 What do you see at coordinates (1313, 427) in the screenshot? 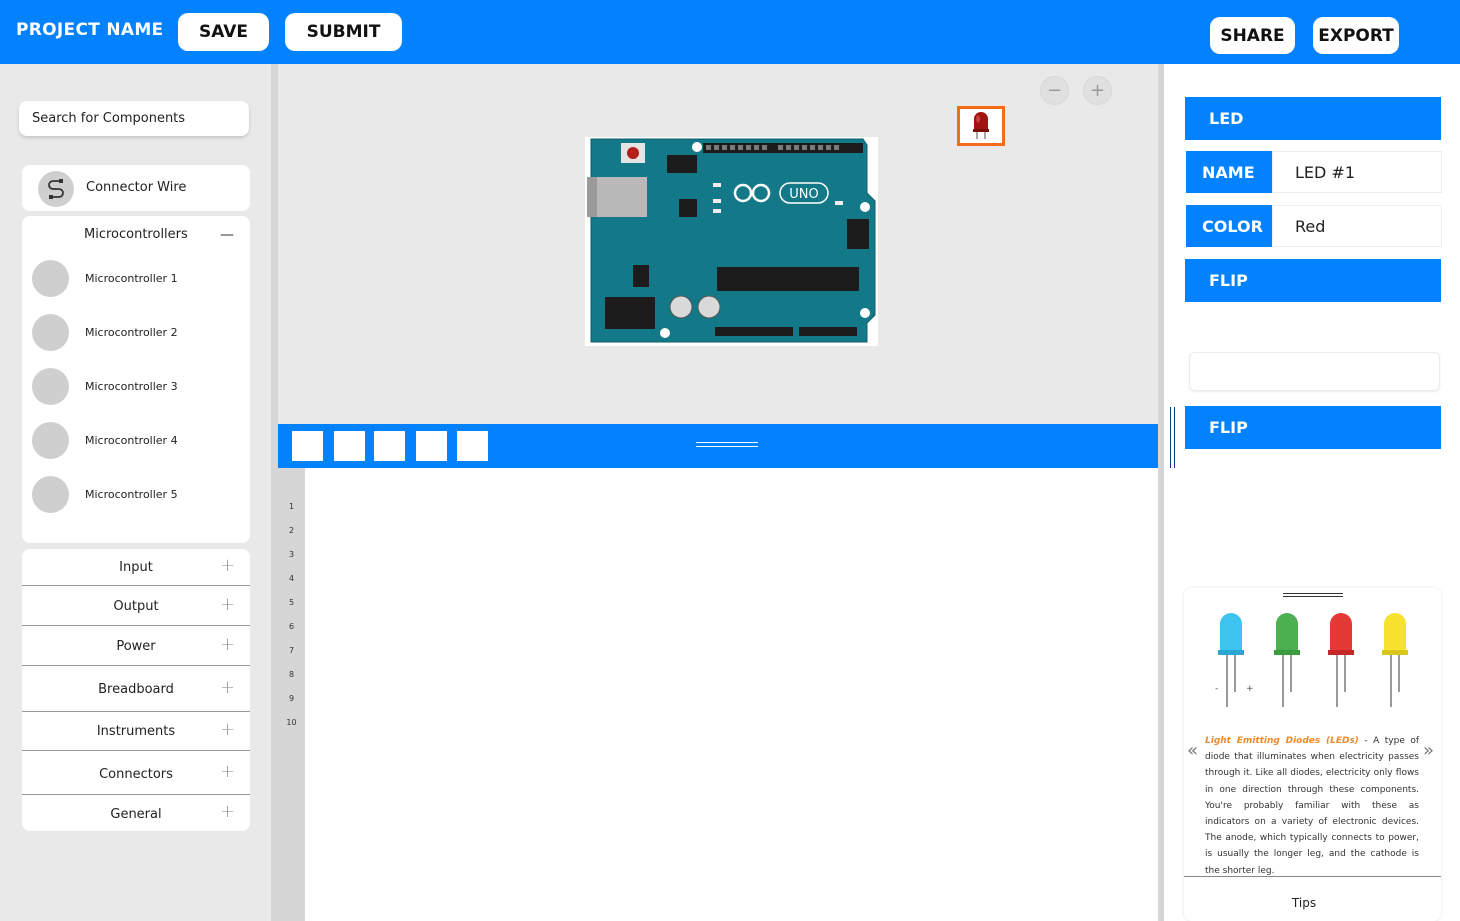
I see `flip-button-secondary: FLIP` at bounding box center [1313, 427].